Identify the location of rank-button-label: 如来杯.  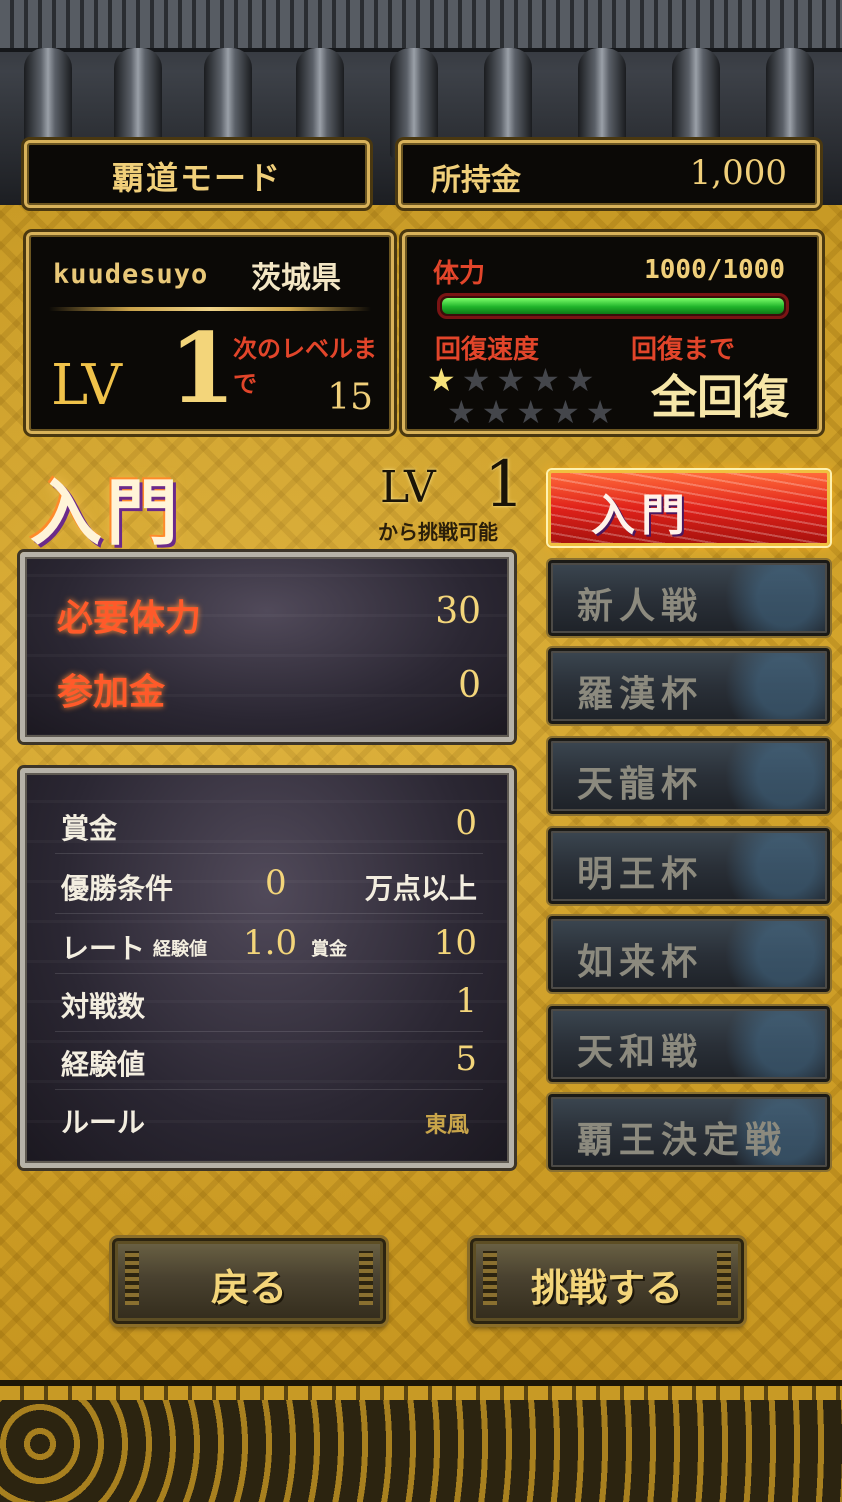
(640, 962).